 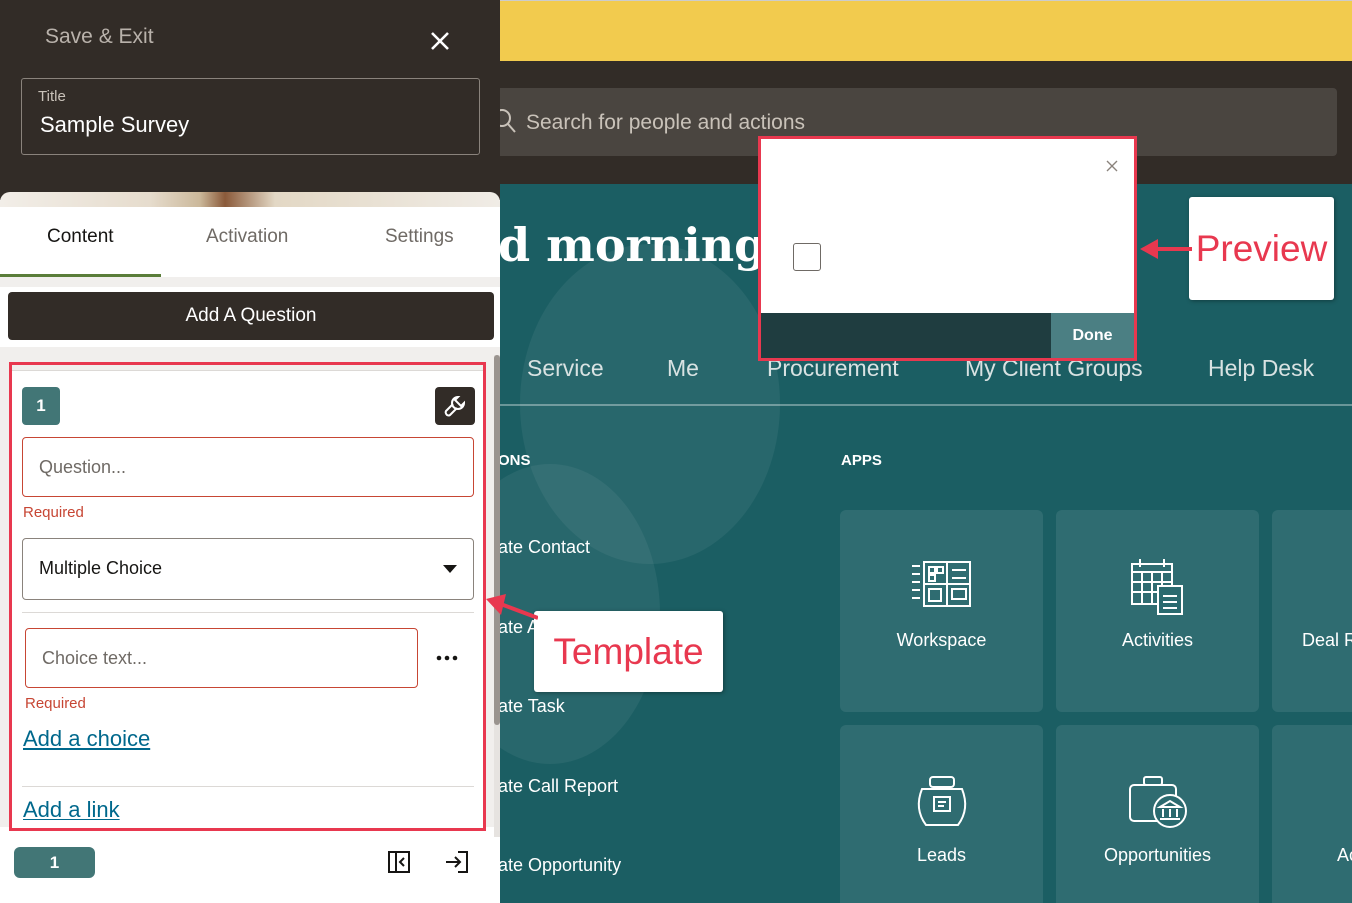 I want to click on top-banner, so click(x=926, y=30).